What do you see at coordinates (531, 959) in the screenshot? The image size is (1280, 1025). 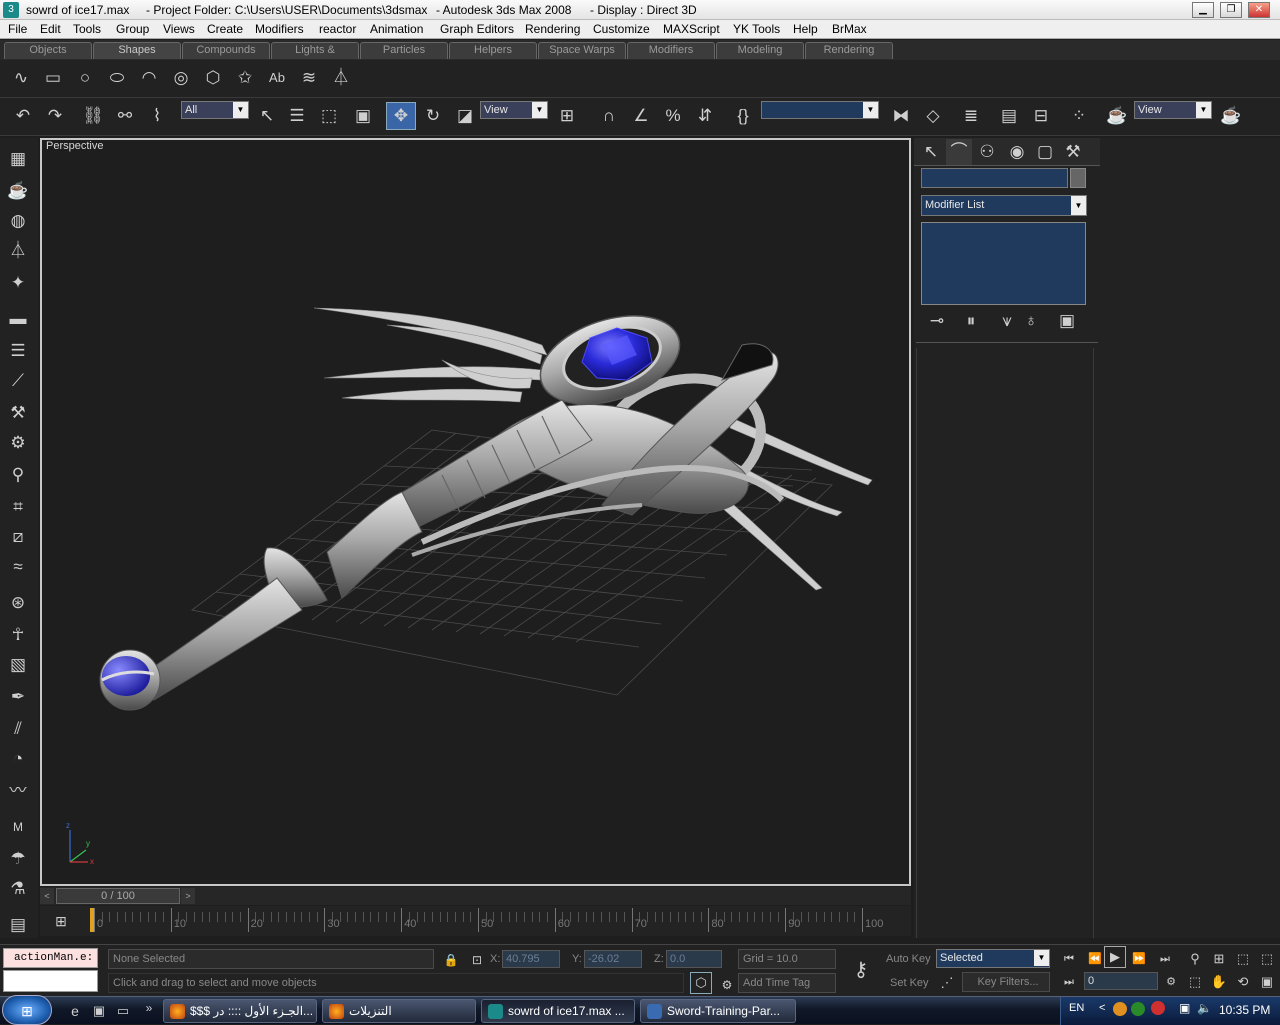 I see `x-coordinate-field: 40.795` at bounding box center [531, 959].